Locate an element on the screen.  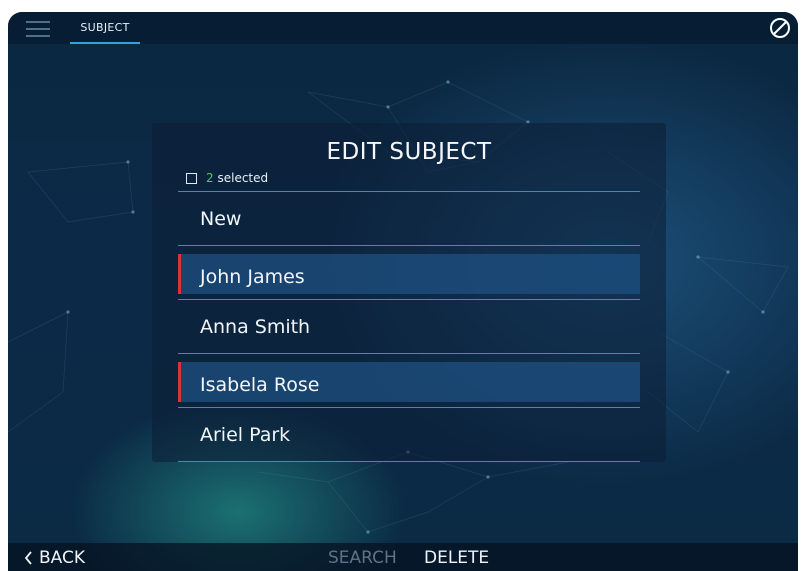
selected-count-suffix: selected is located at coordinates (243, 178).